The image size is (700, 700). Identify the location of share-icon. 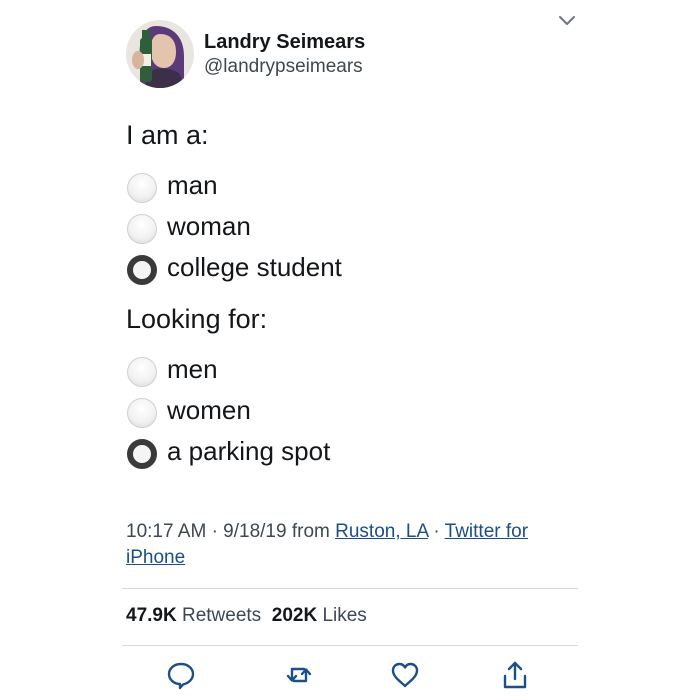
(515, 675).